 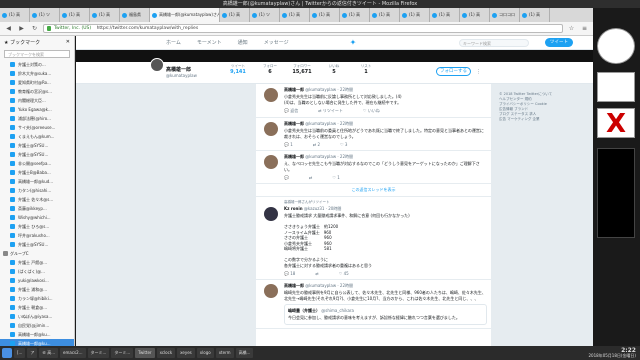 I want to click on browser-tab: (1) ツ, so click(x=45, y=15).